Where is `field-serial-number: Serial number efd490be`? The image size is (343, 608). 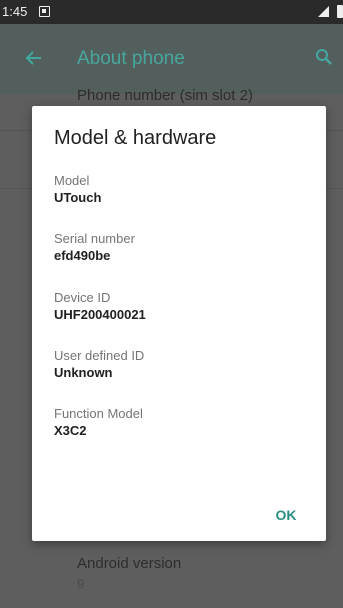
field-serial-number: Serial number efd490be is located at coordinates (94, 247).